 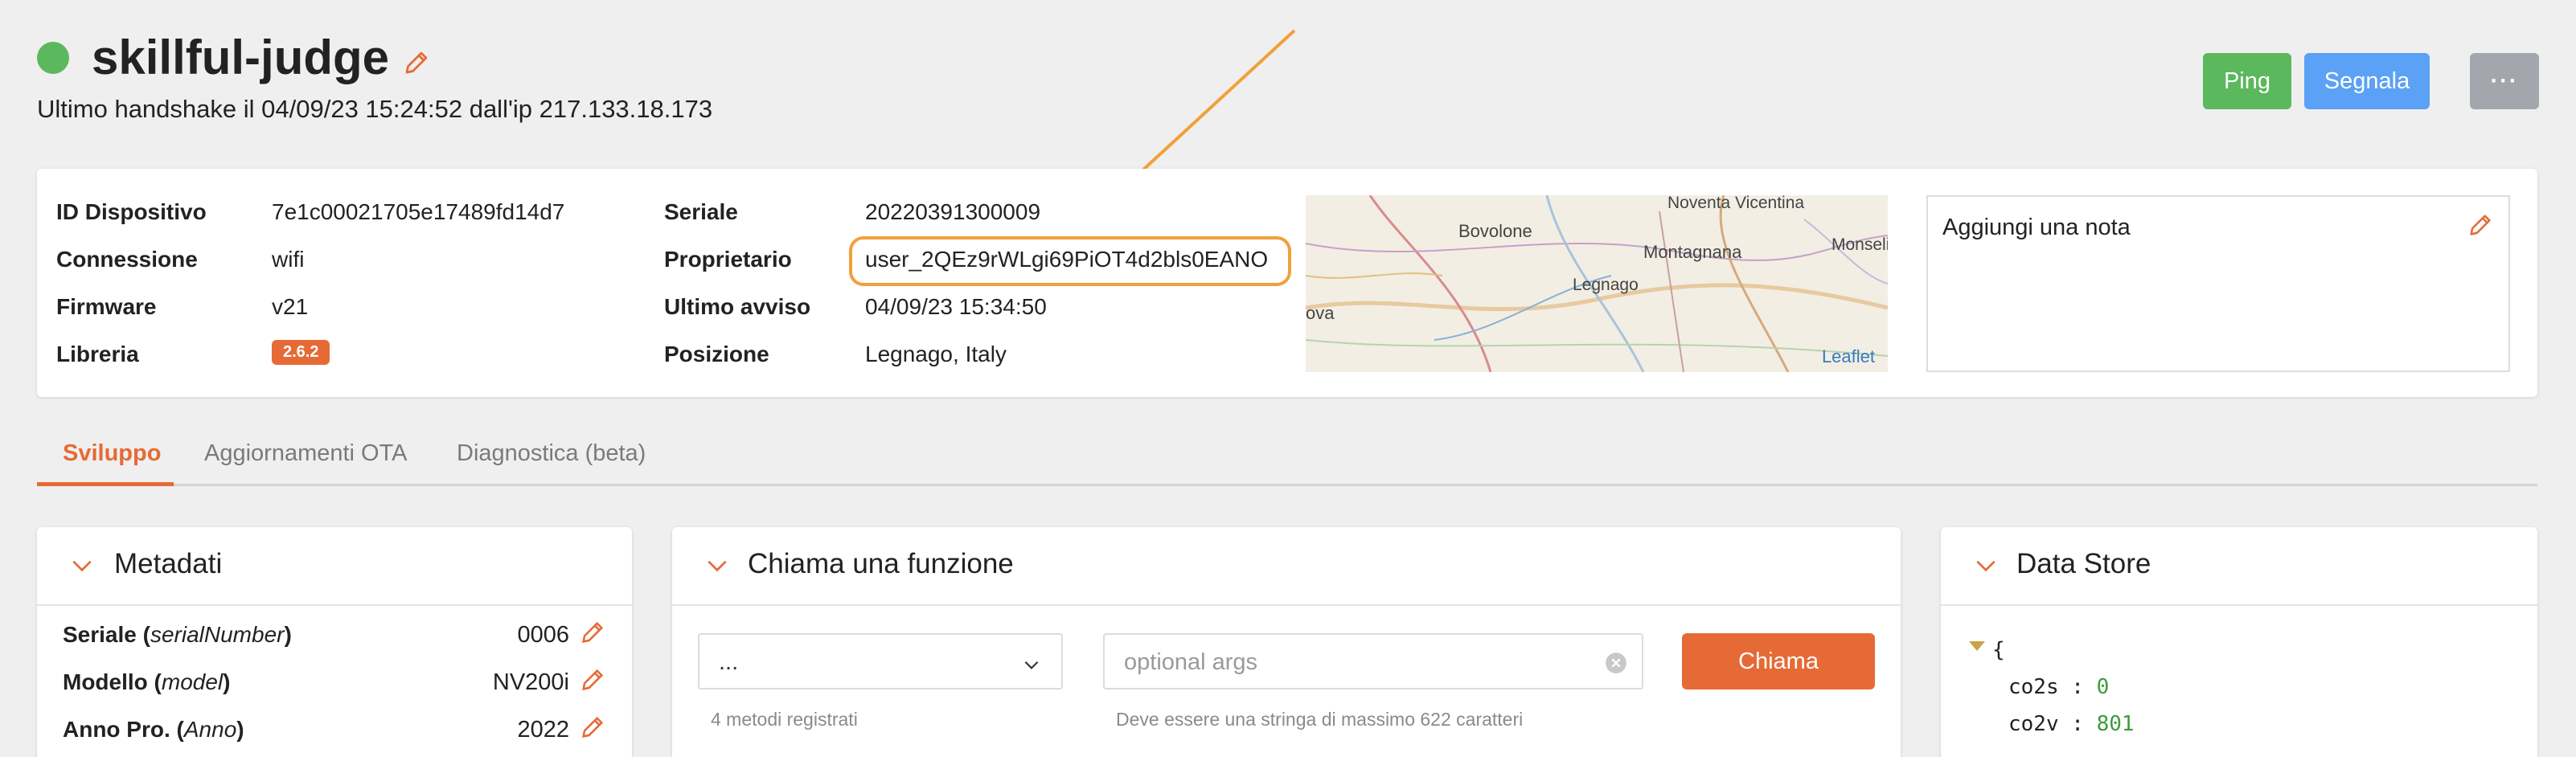 What do you see at coordinates (1191, 662) in the screenshot?
I see `args-placeholder: optional args` at bounding box center [1191, 662].